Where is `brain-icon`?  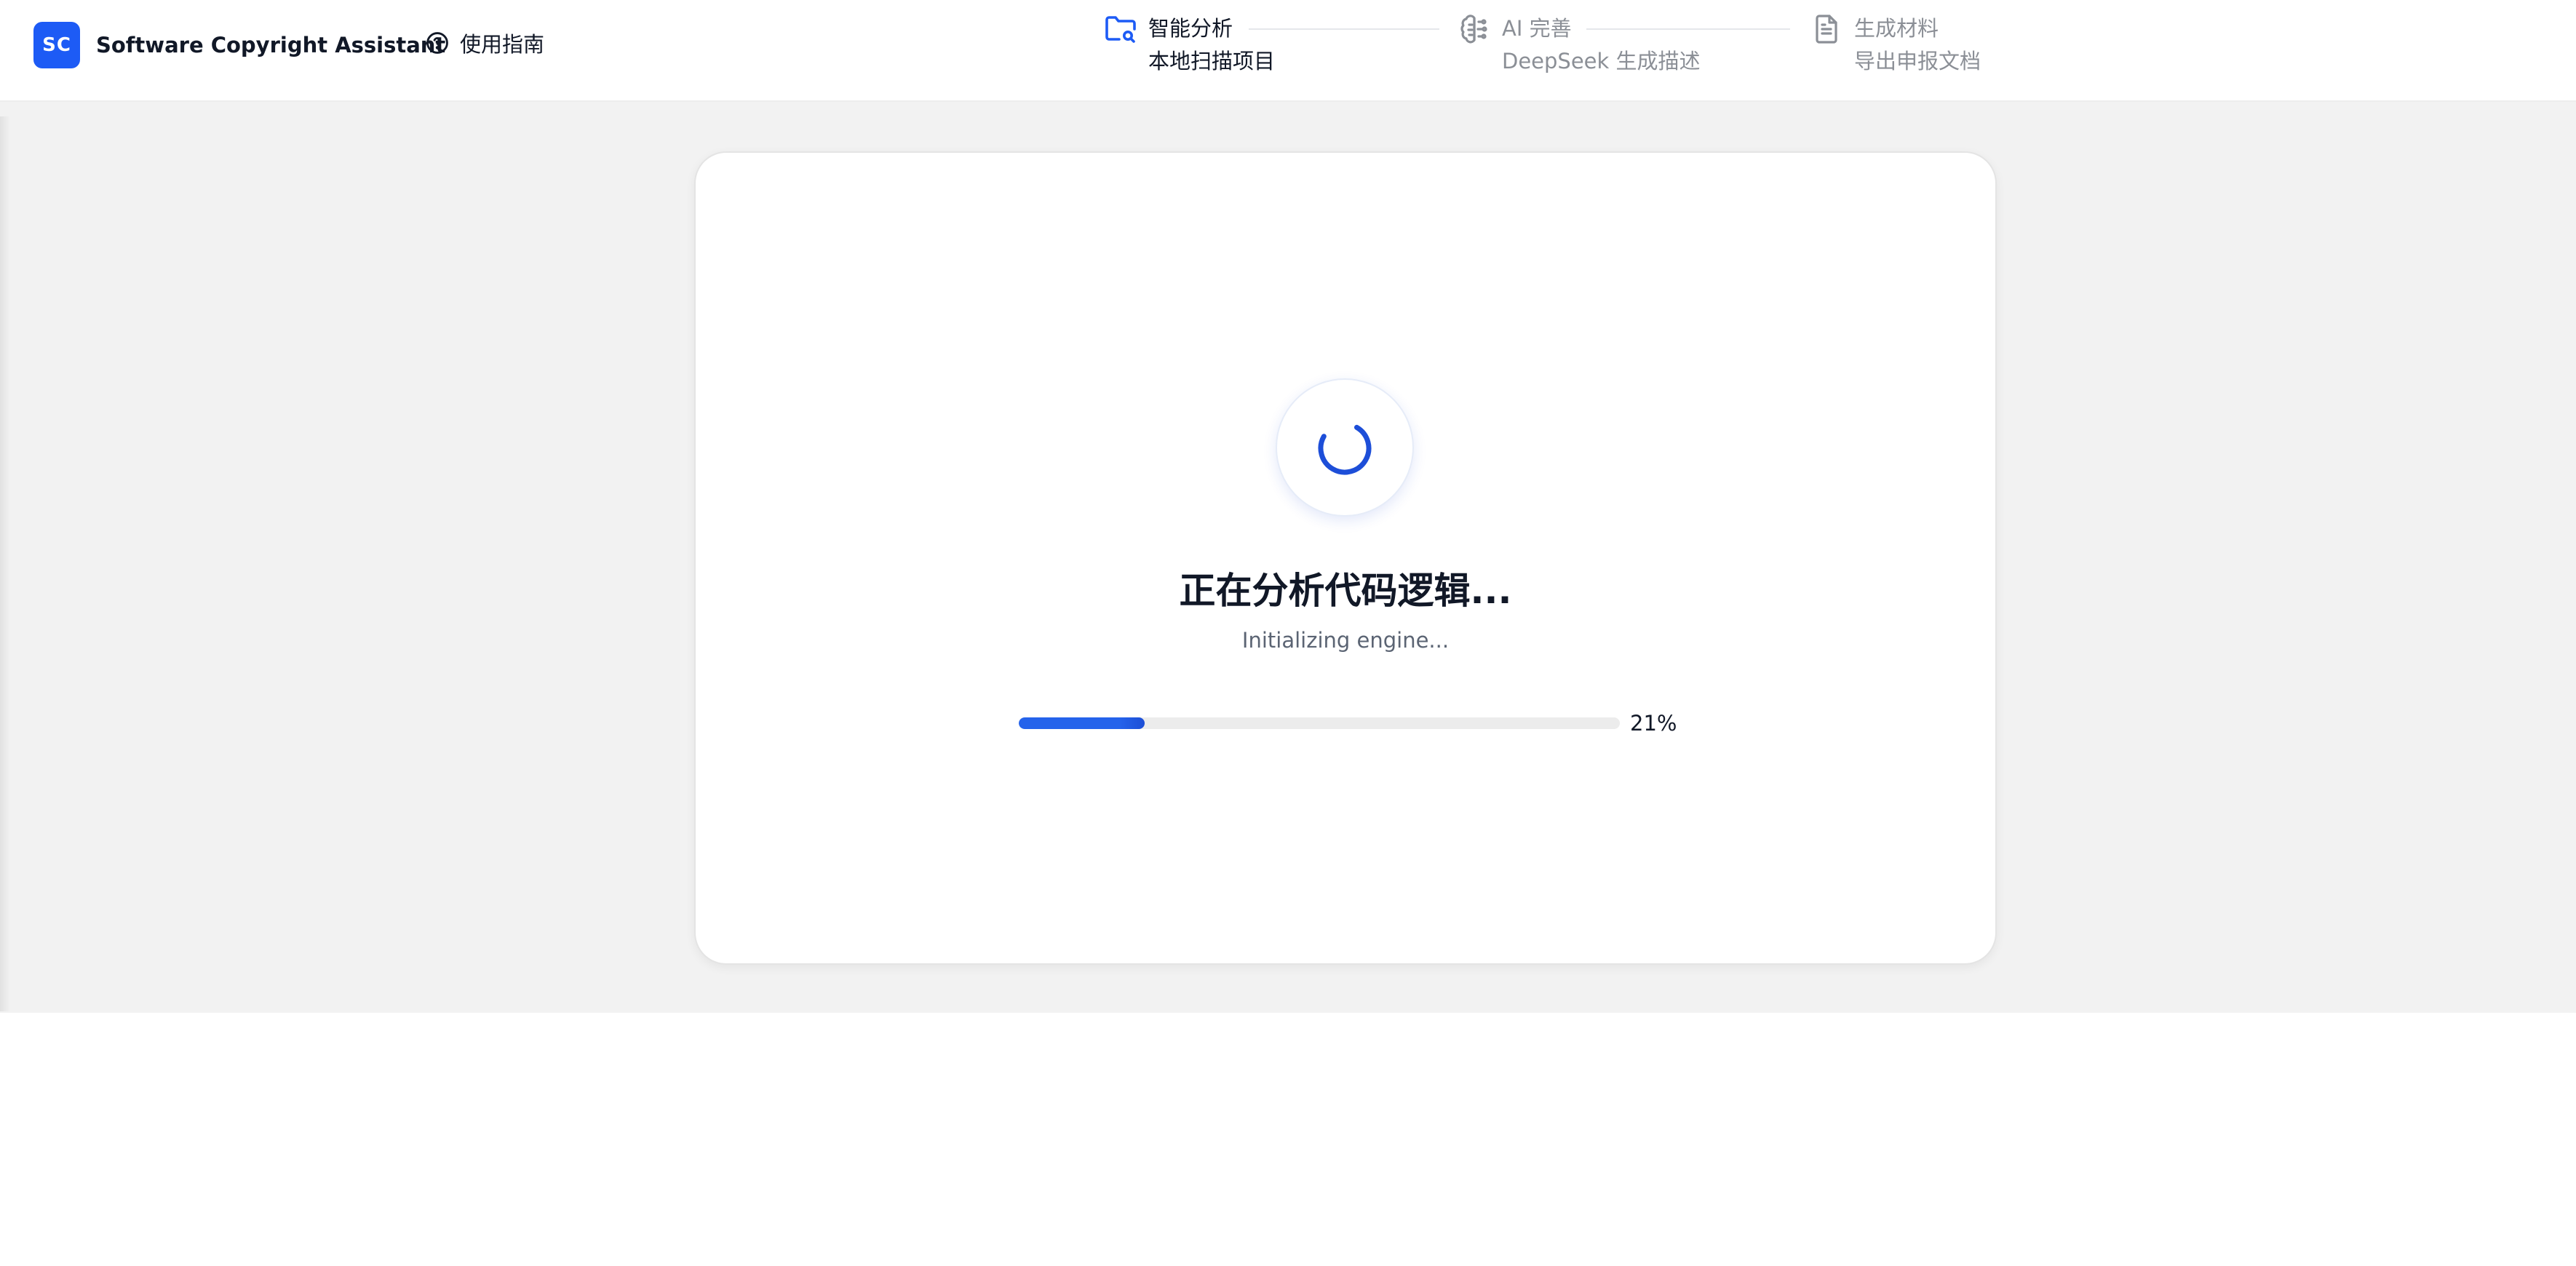 brain-icon is located at coordinates (1473, 29).